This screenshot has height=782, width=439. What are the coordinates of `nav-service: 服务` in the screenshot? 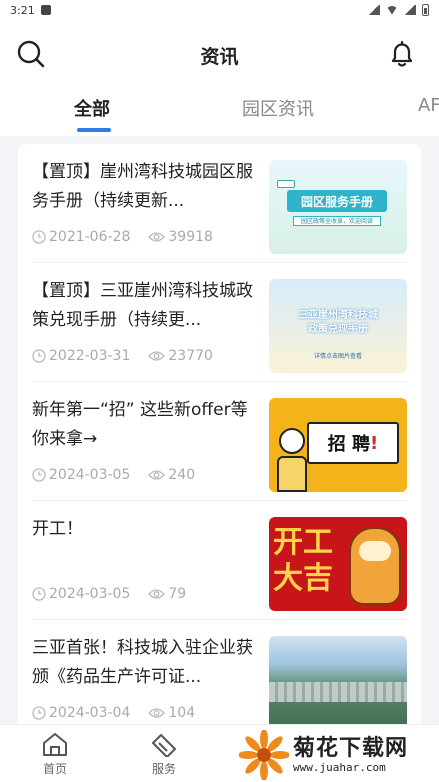 It's located at (164, 754).